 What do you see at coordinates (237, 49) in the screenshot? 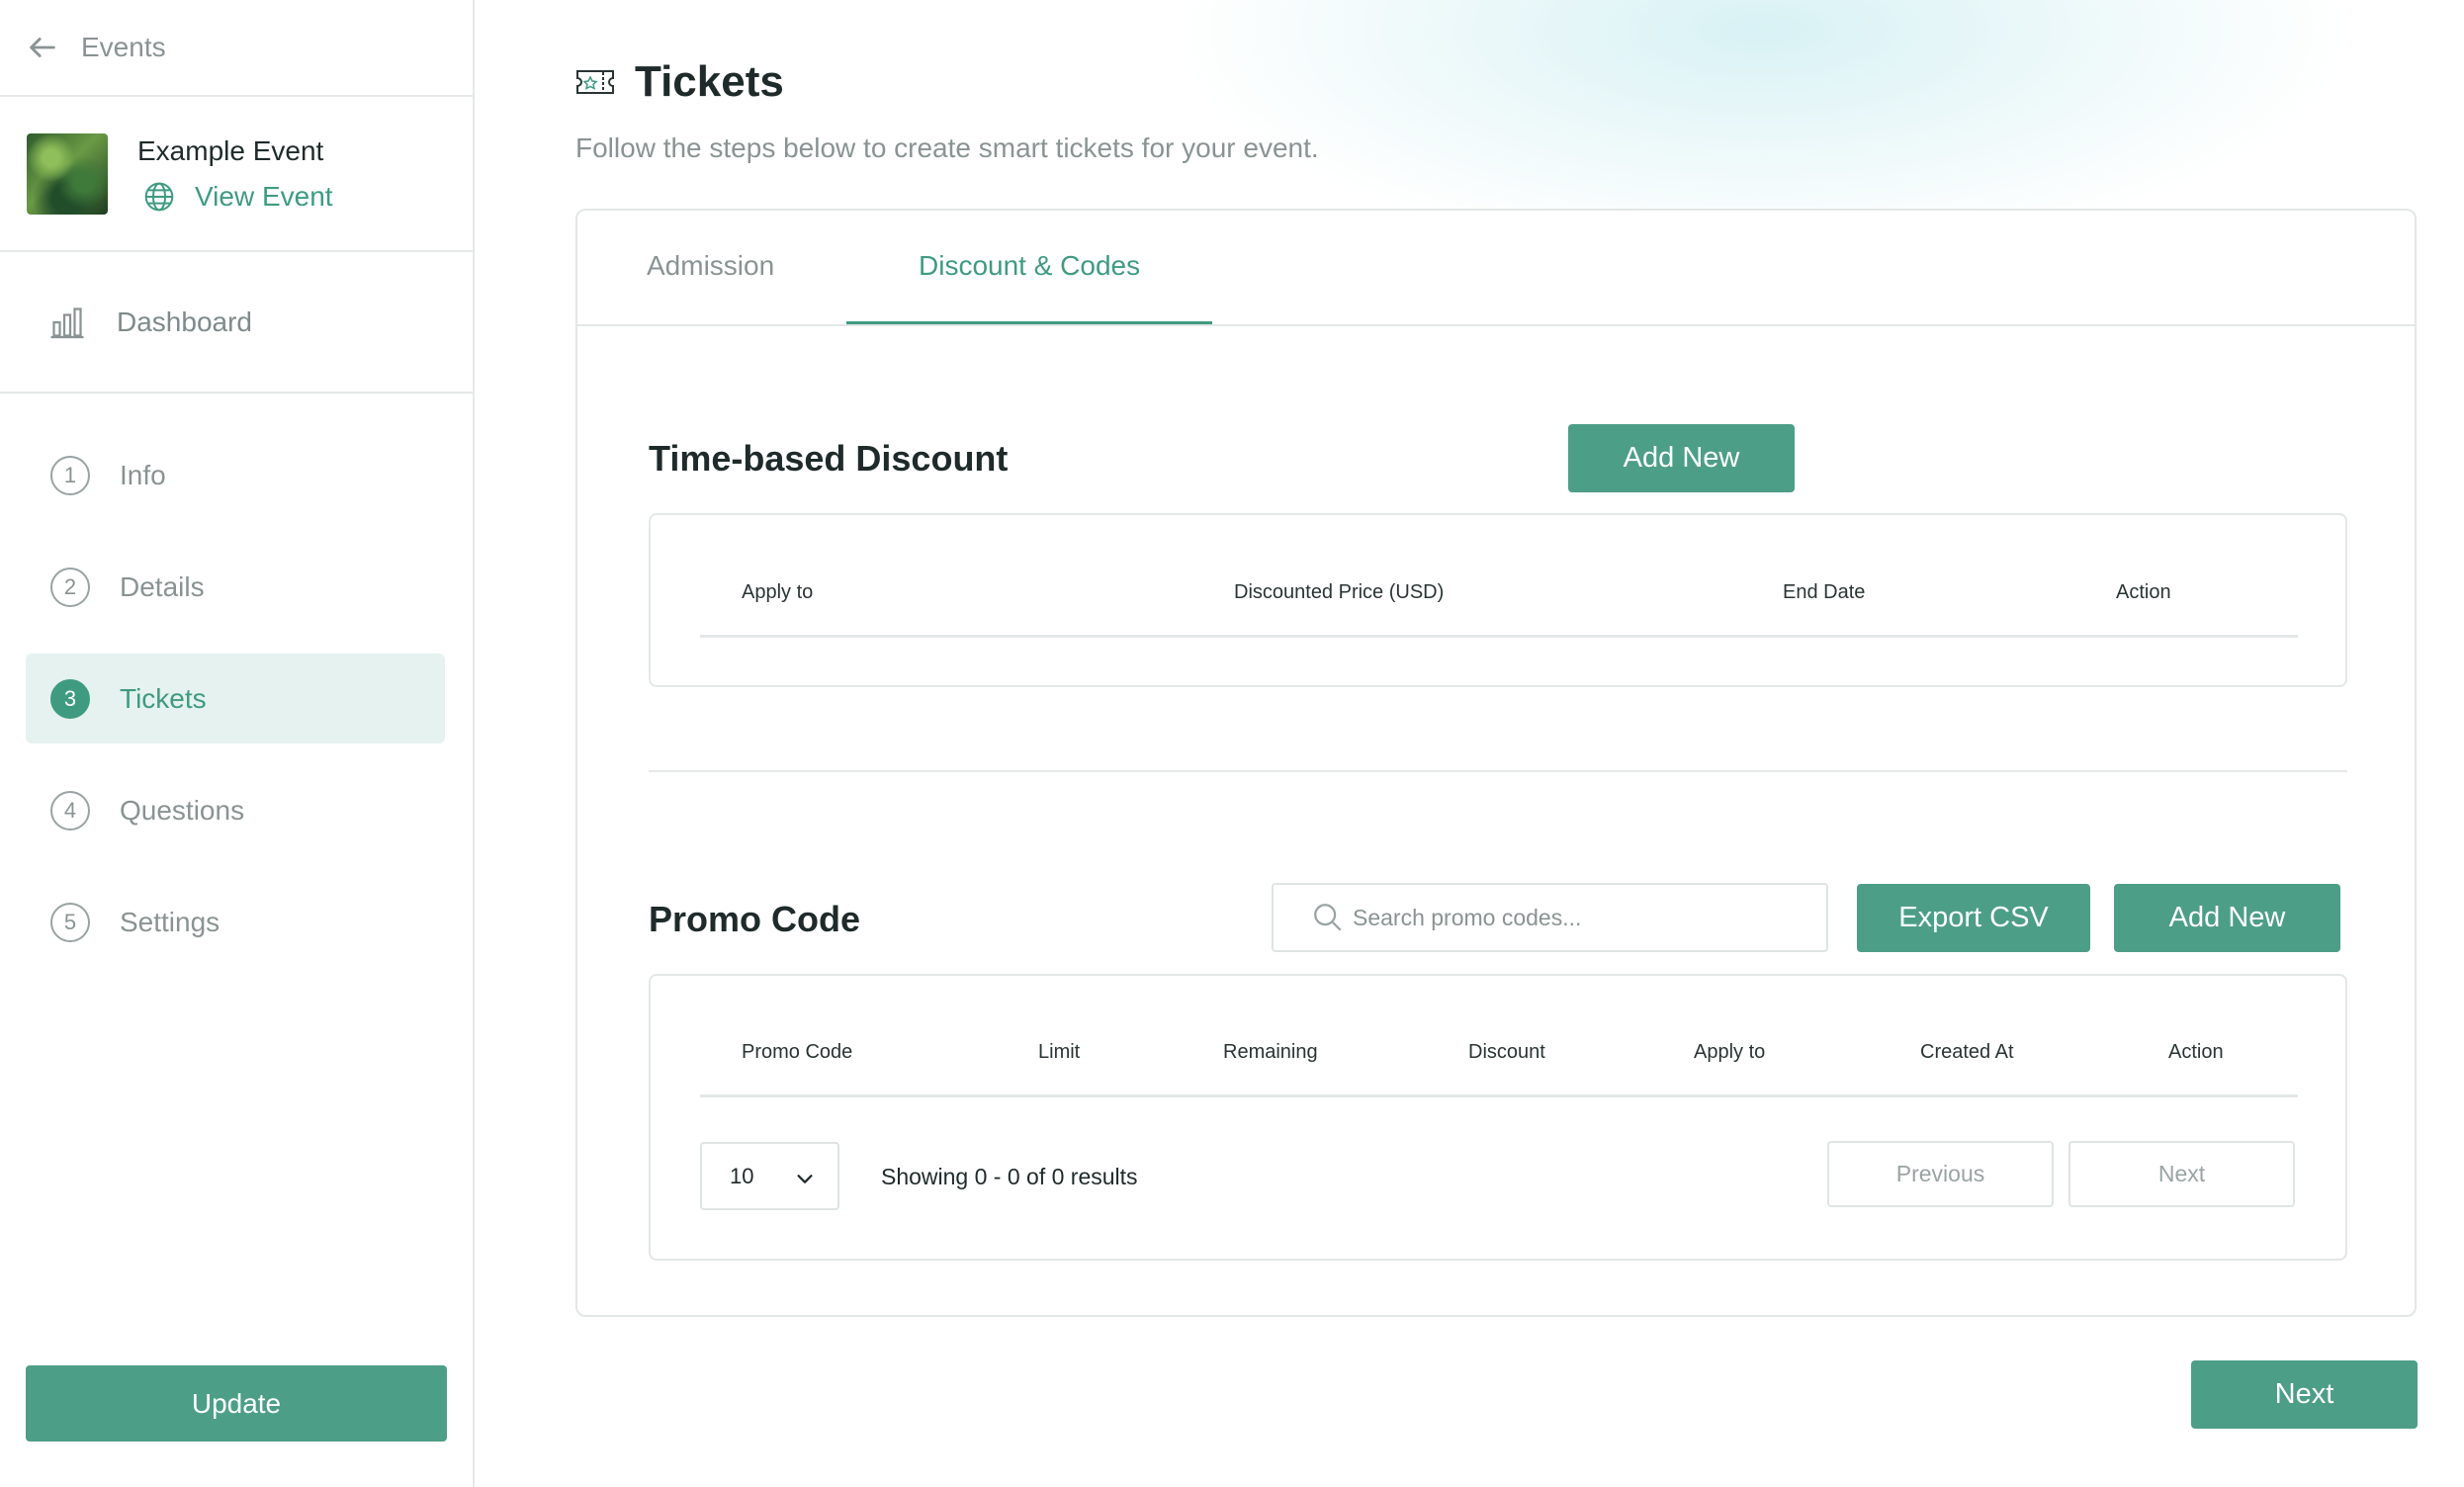
I see `back-to-events: Events` at bounding box center [237, 49].